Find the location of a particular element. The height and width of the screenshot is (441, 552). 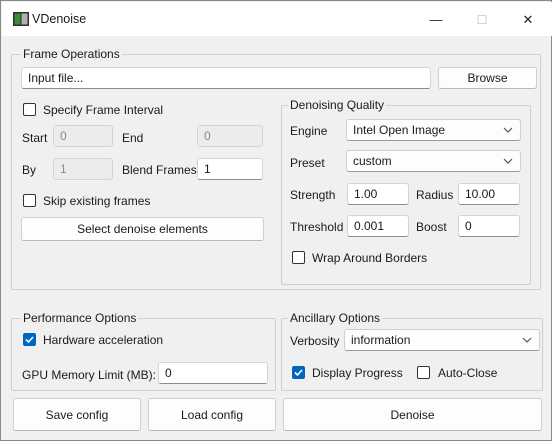

select-denoise-elements-button: Select denoise elements is located at coordinates (142, 229).